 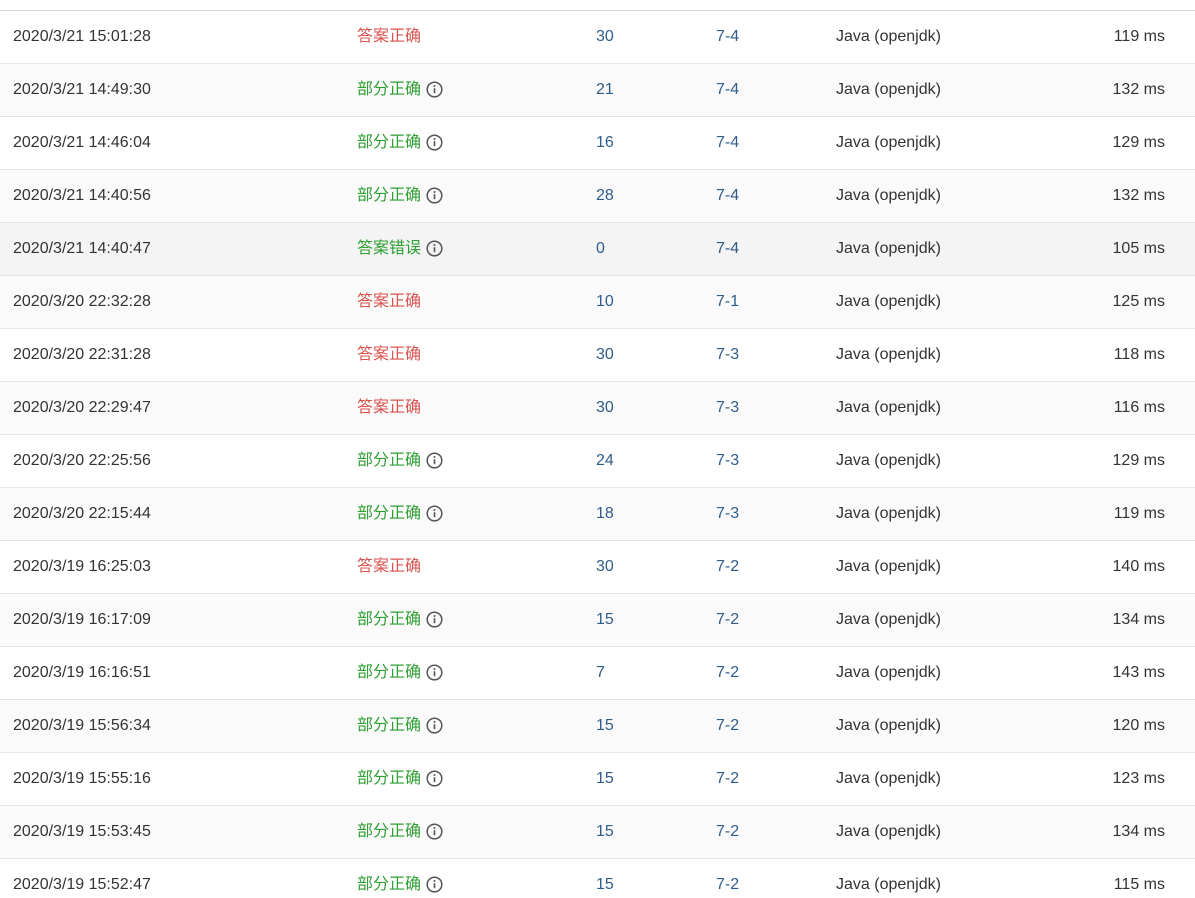 I want to click on submit-time: 2020/3/20 22:32:28, so click(x=82, y=301).